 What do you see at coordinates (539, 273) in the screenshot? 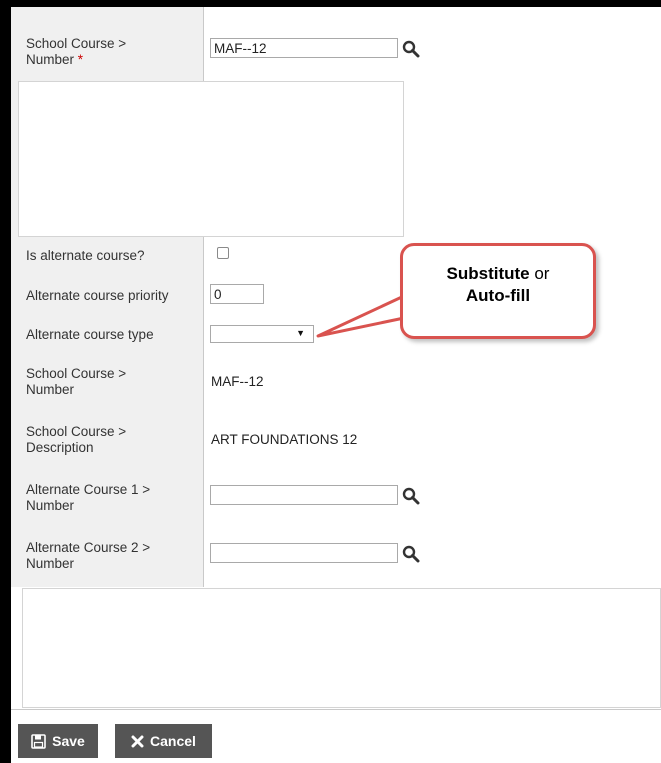
I see `callout-word-or: or` at bounding box center [539, 273].